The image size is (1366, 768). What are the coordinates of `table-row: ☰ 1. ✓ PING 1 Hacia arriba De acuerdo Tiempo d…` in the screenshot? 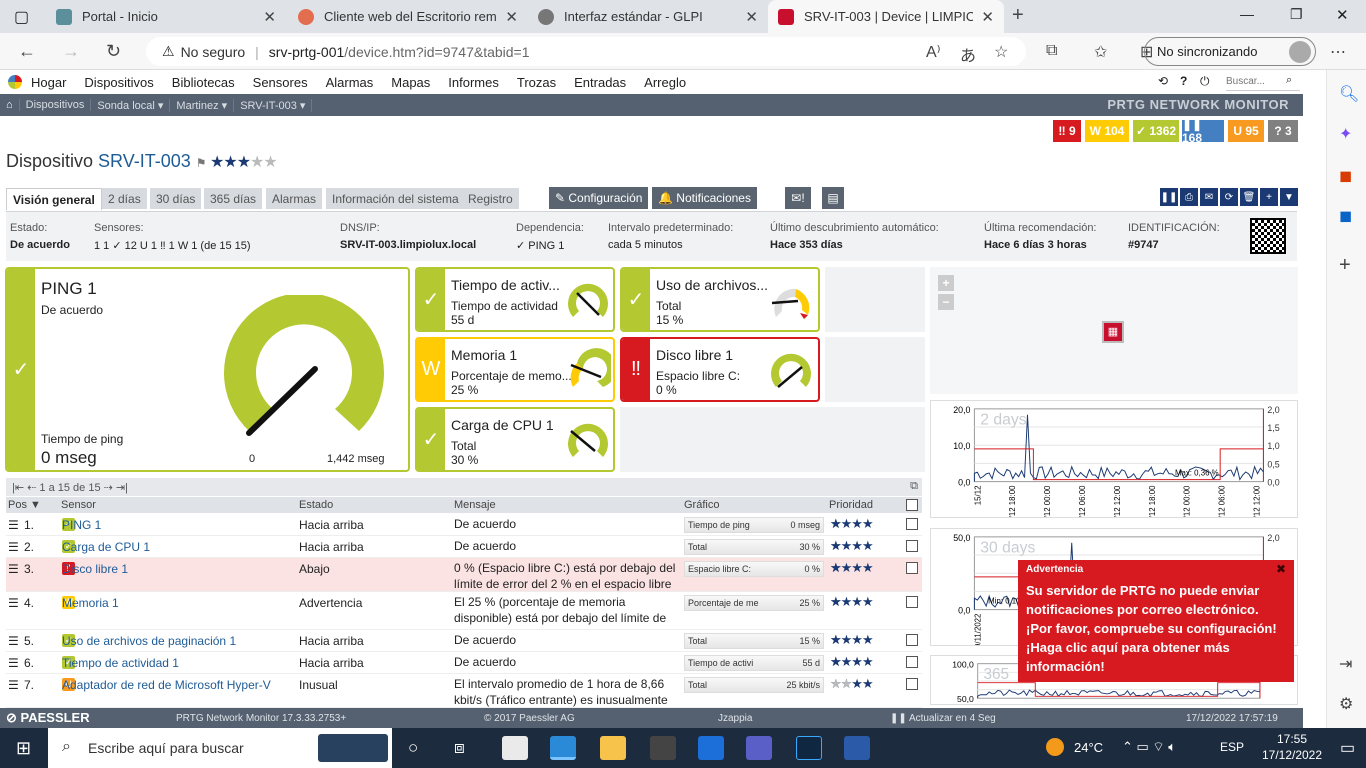 It's located at (464, 525).